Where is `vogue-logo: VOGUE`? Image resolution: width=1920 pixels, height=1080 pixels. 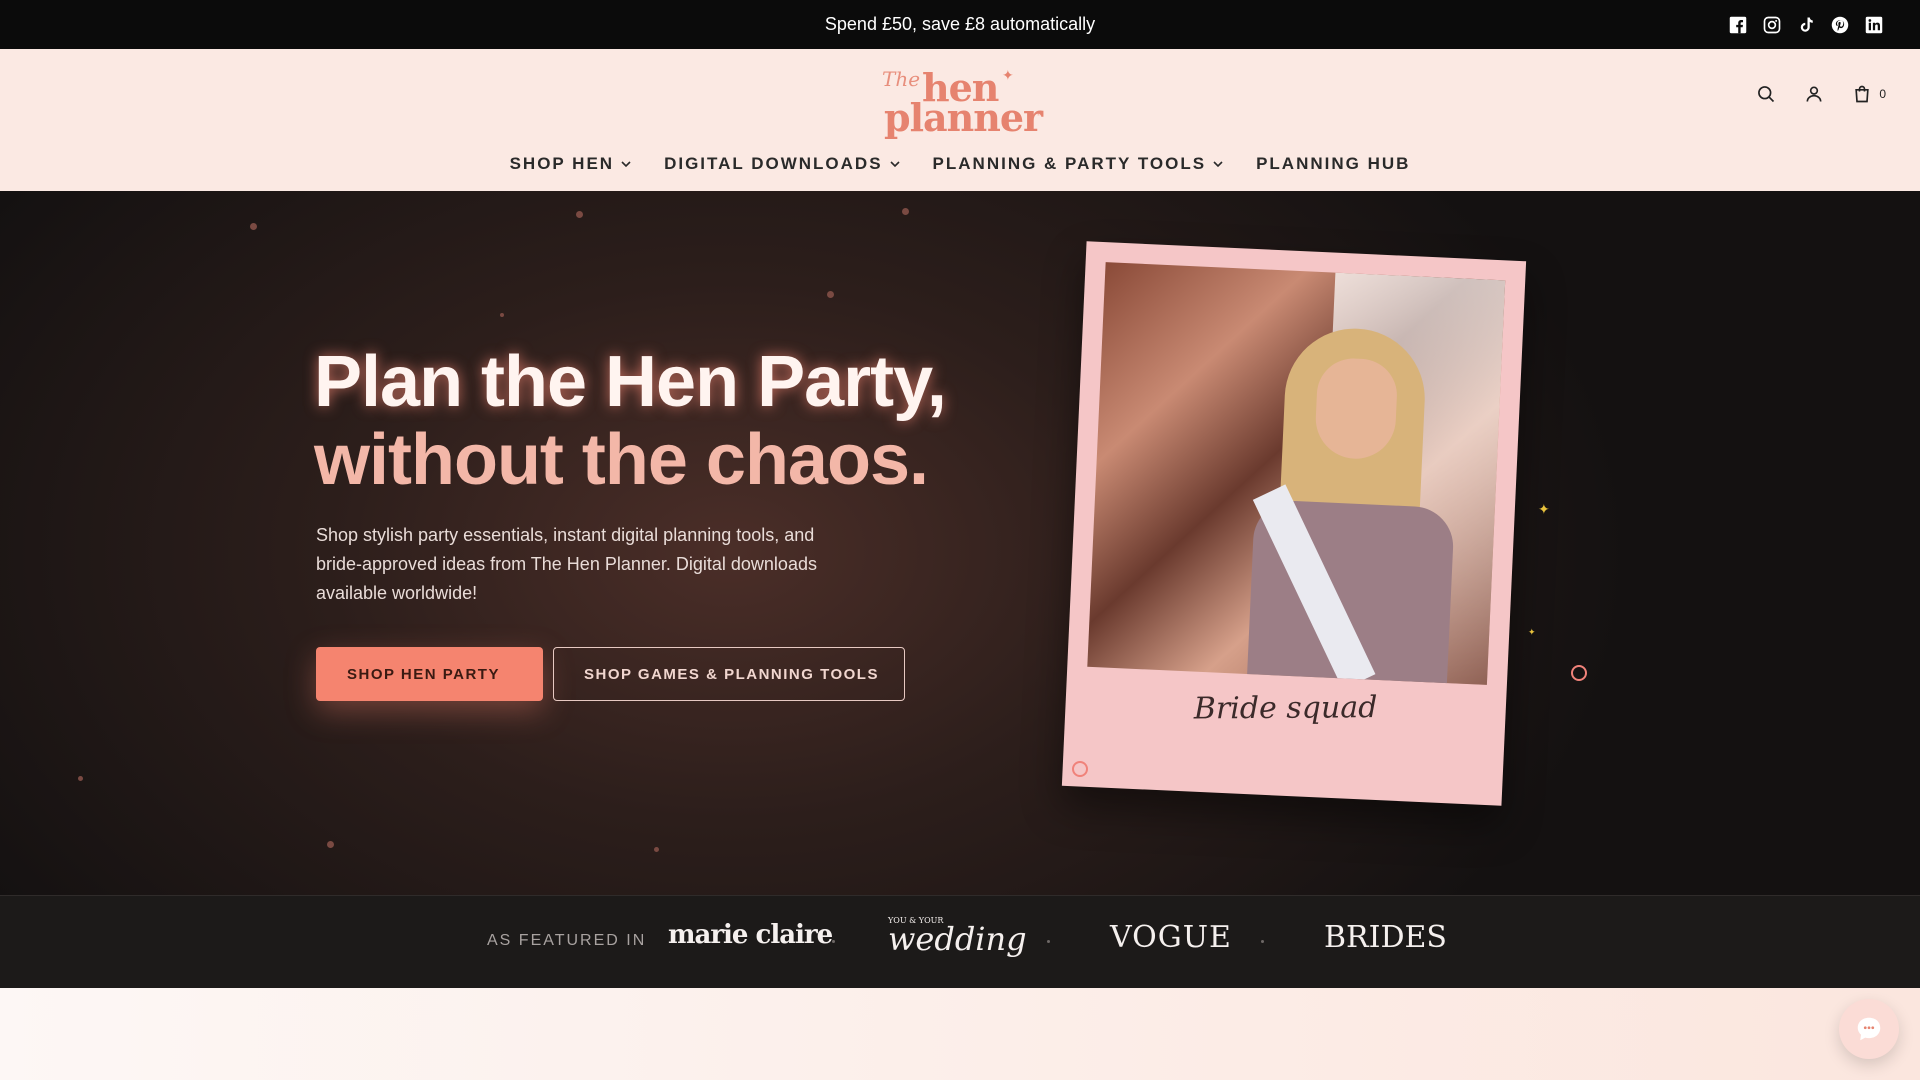 vogue-logo: VOGUE is located at coordinates (1171, 937).